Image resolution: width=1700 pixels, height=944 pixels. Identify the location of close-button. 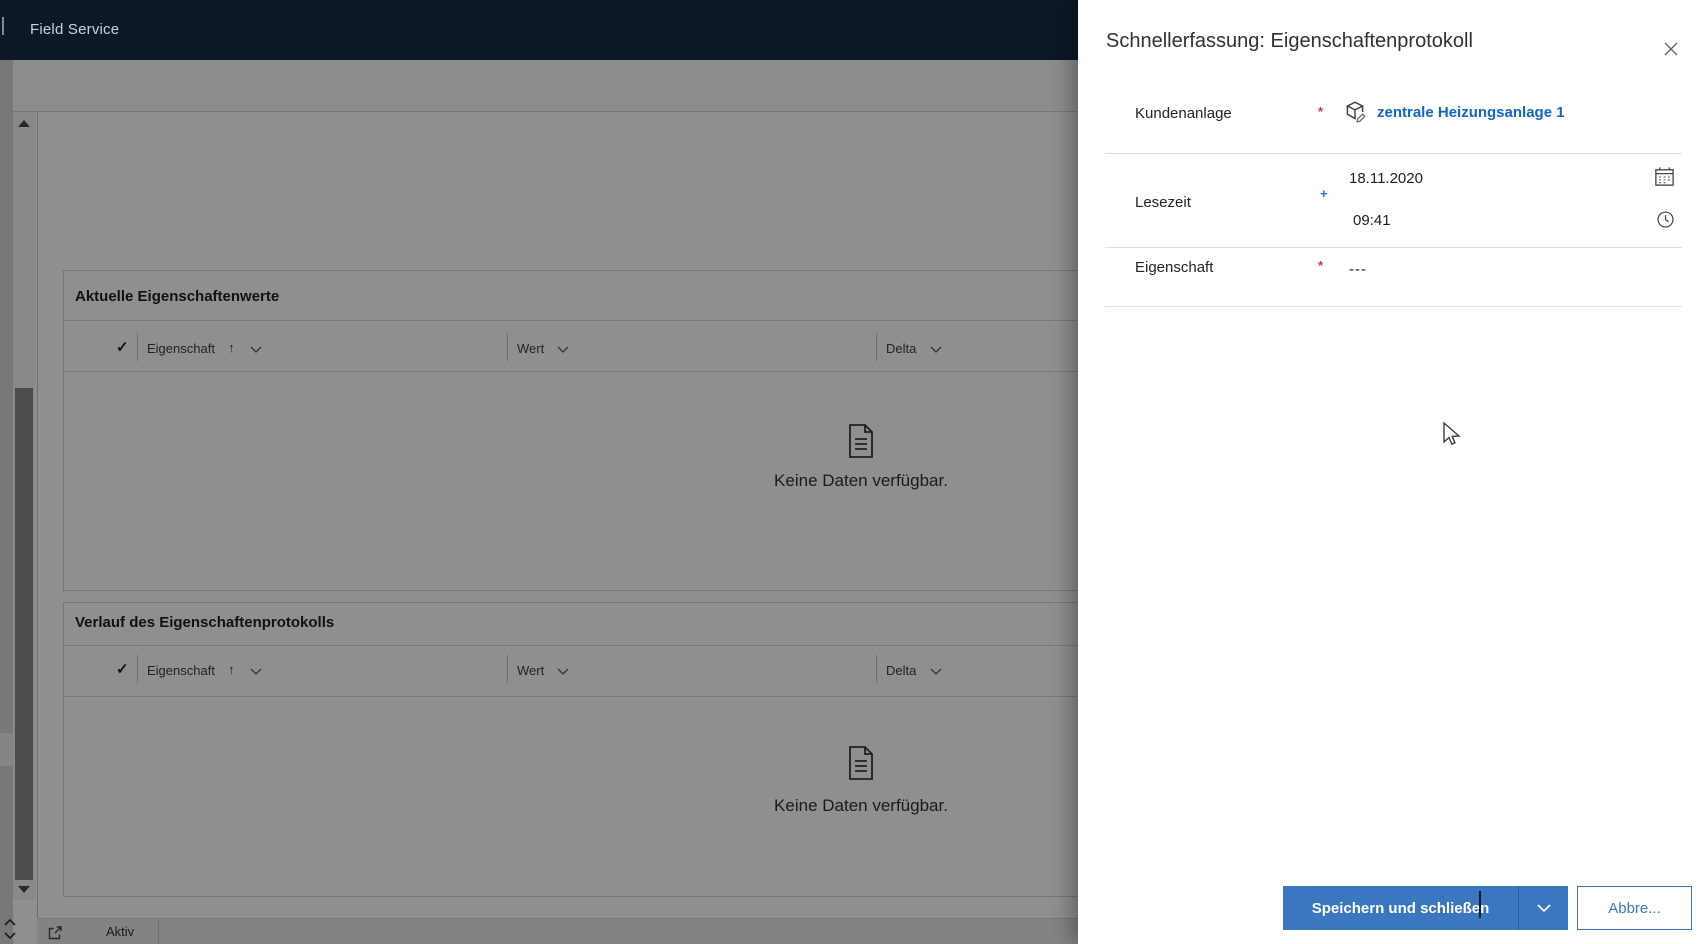
(1671, 49).